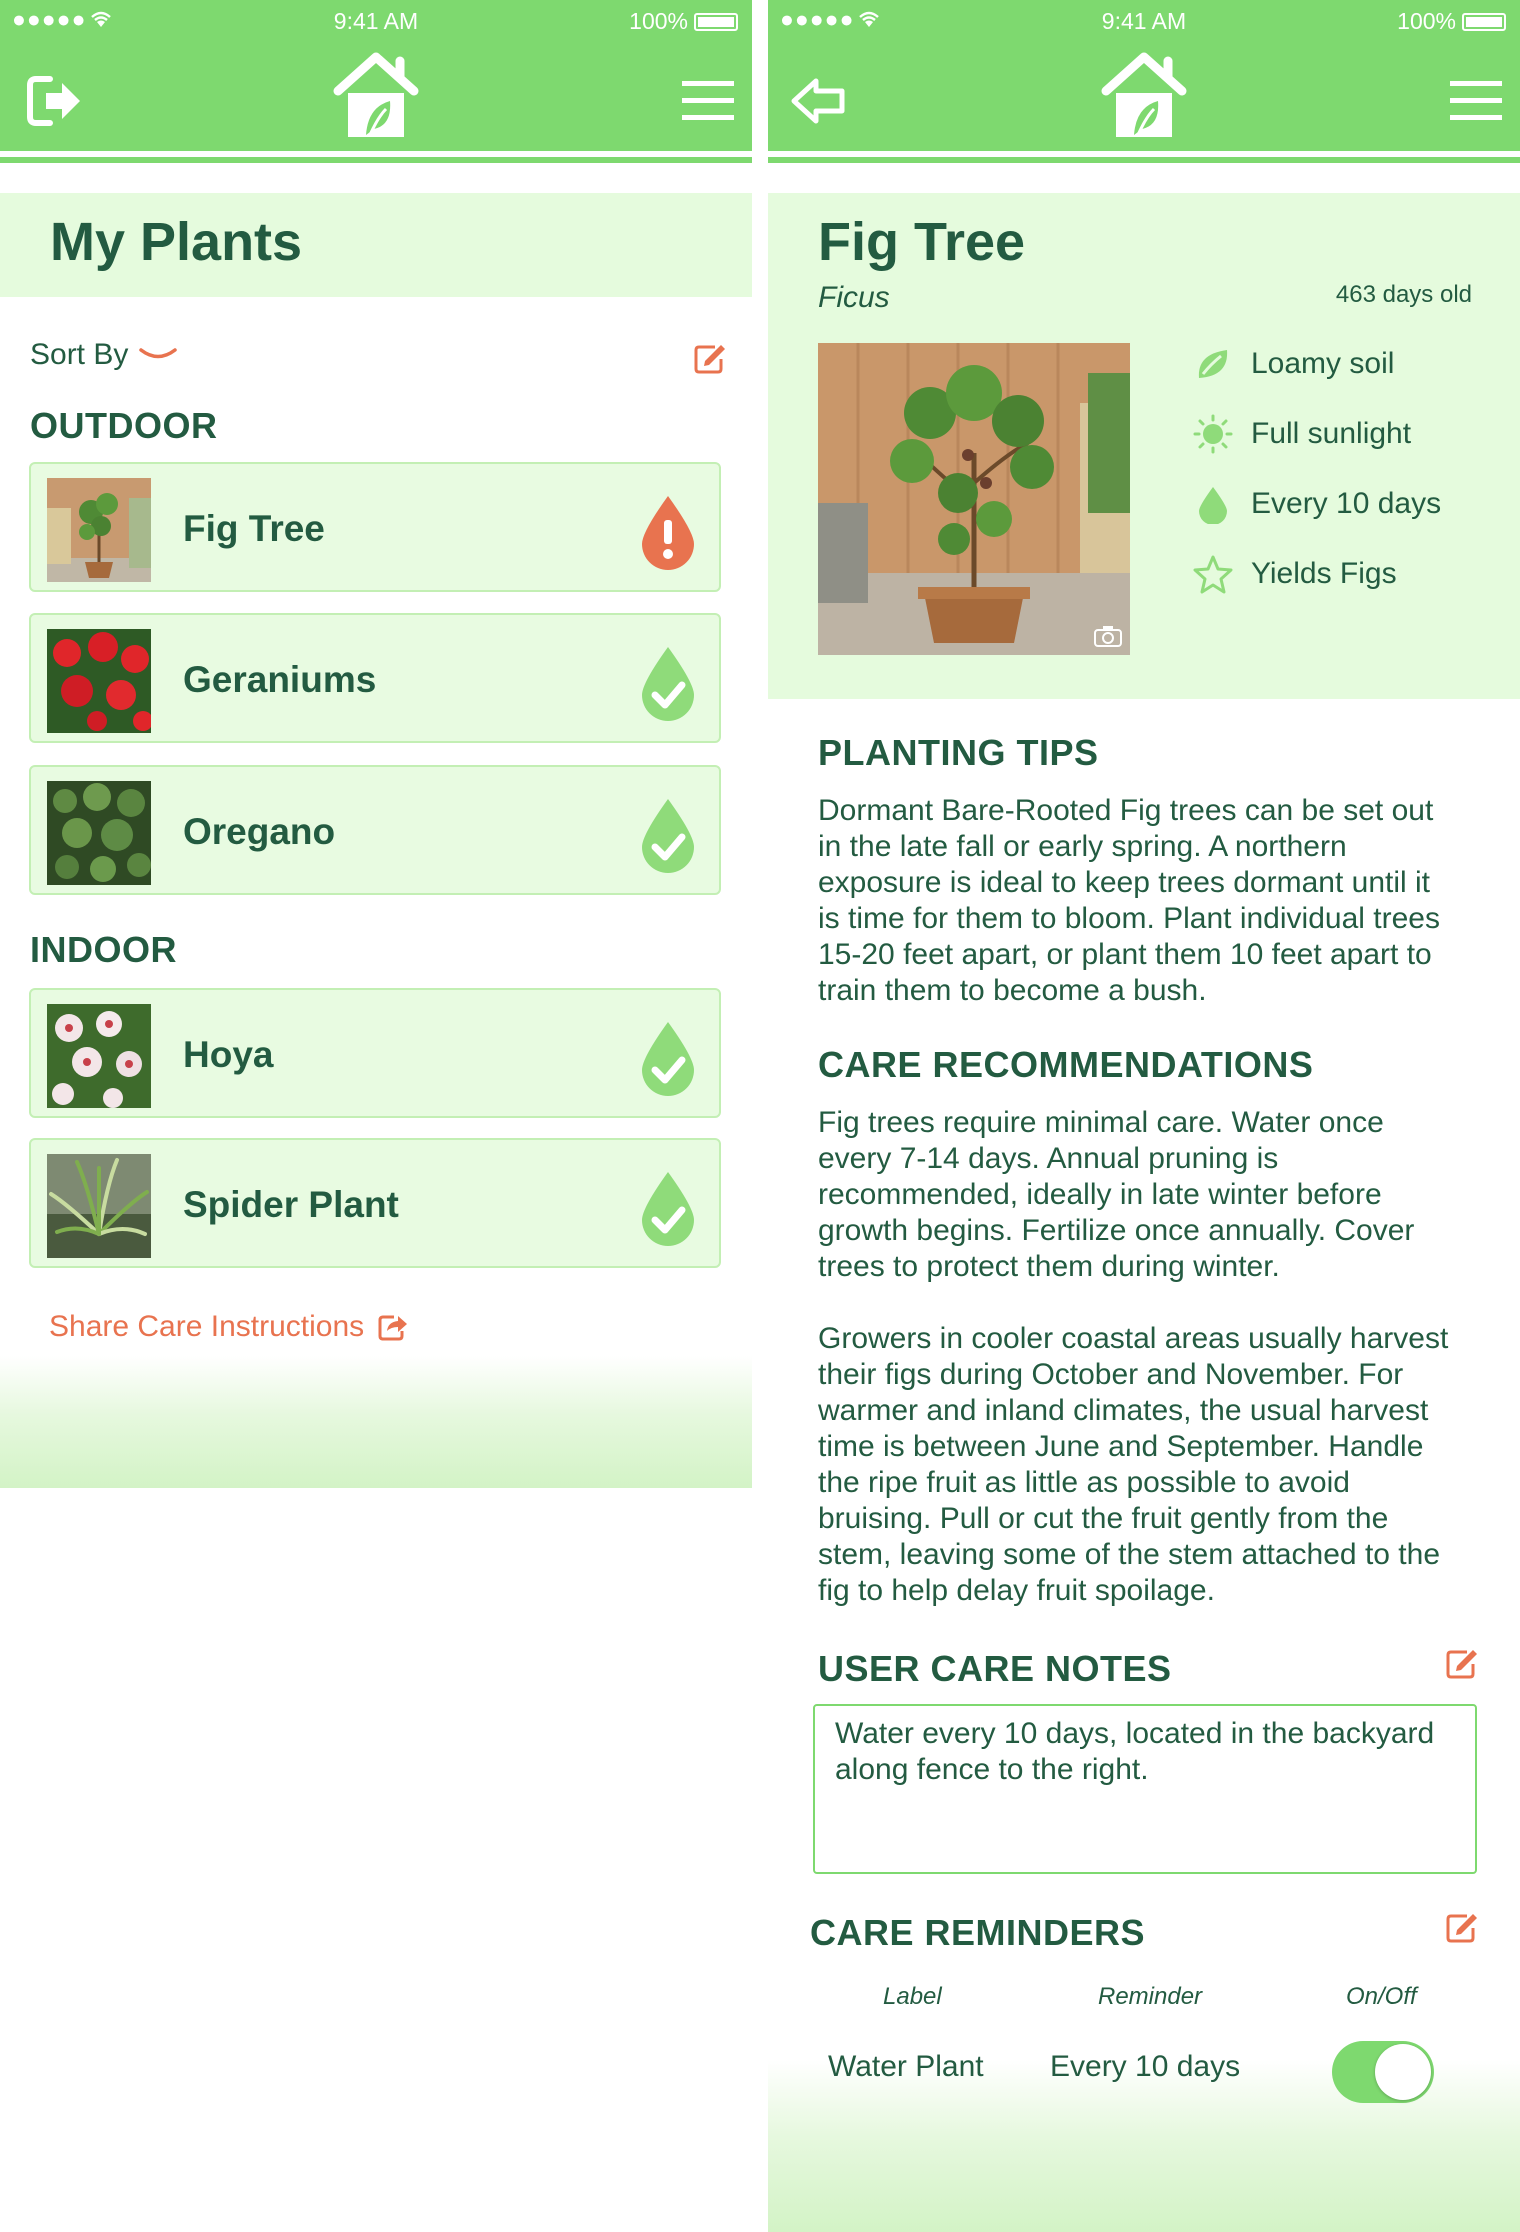 The width and height of the screenshot is (1520, 2232). Describe the element at coordinates (1462, 1663) in the screenshot. I see `edit-notes-icon` at that location.